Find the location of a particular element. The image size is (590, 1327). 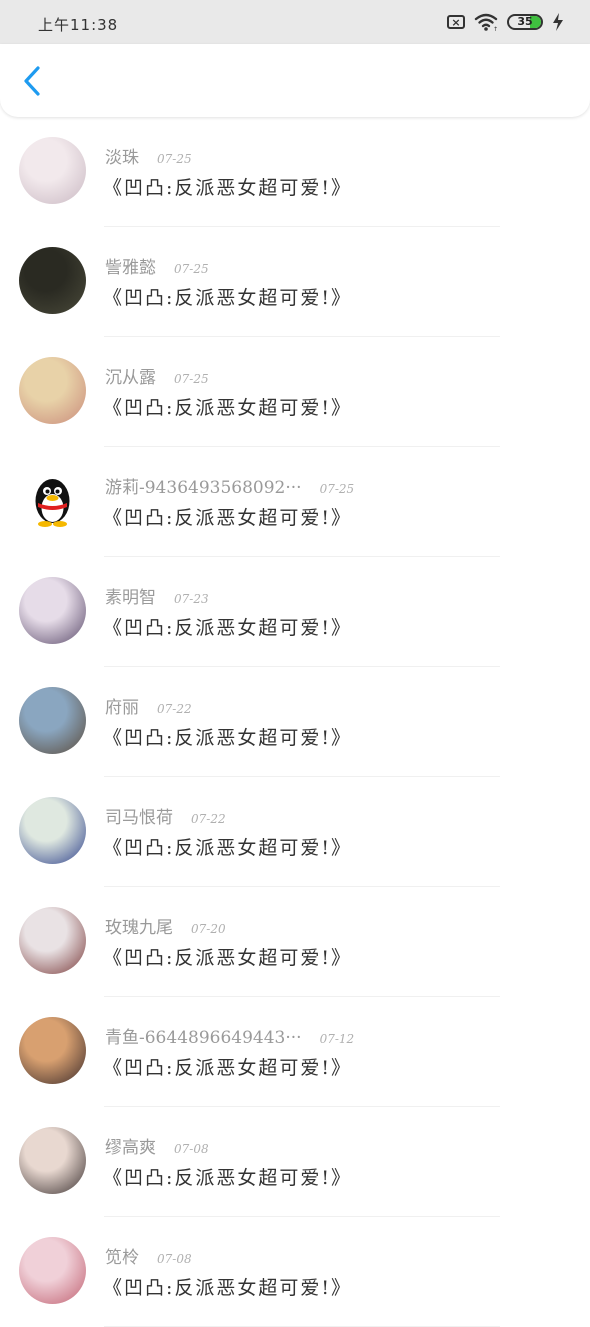

user-name: 沉从露 is located at coordinates (130, 375).